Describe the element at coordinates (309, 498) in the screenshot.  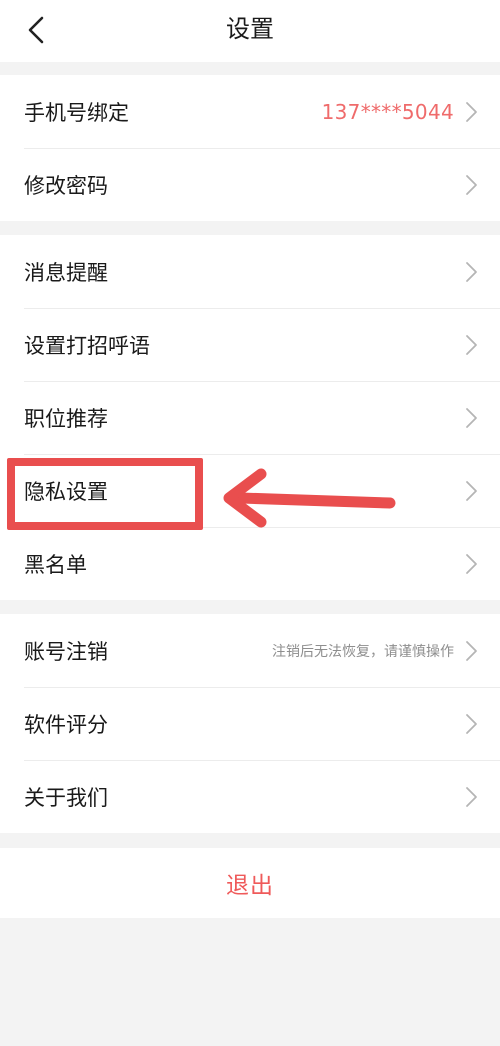
I see `arrow-left-icon` at that location.